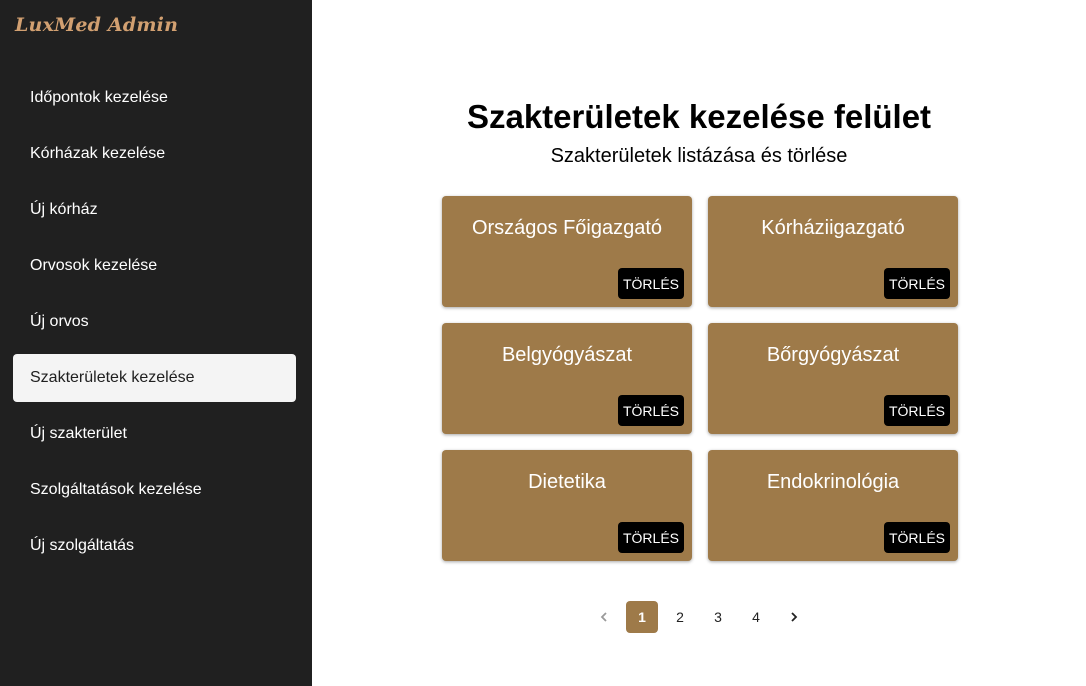  I want to click on sidebar-item-doctors: Orvosok kezelése, so click(154, 266).